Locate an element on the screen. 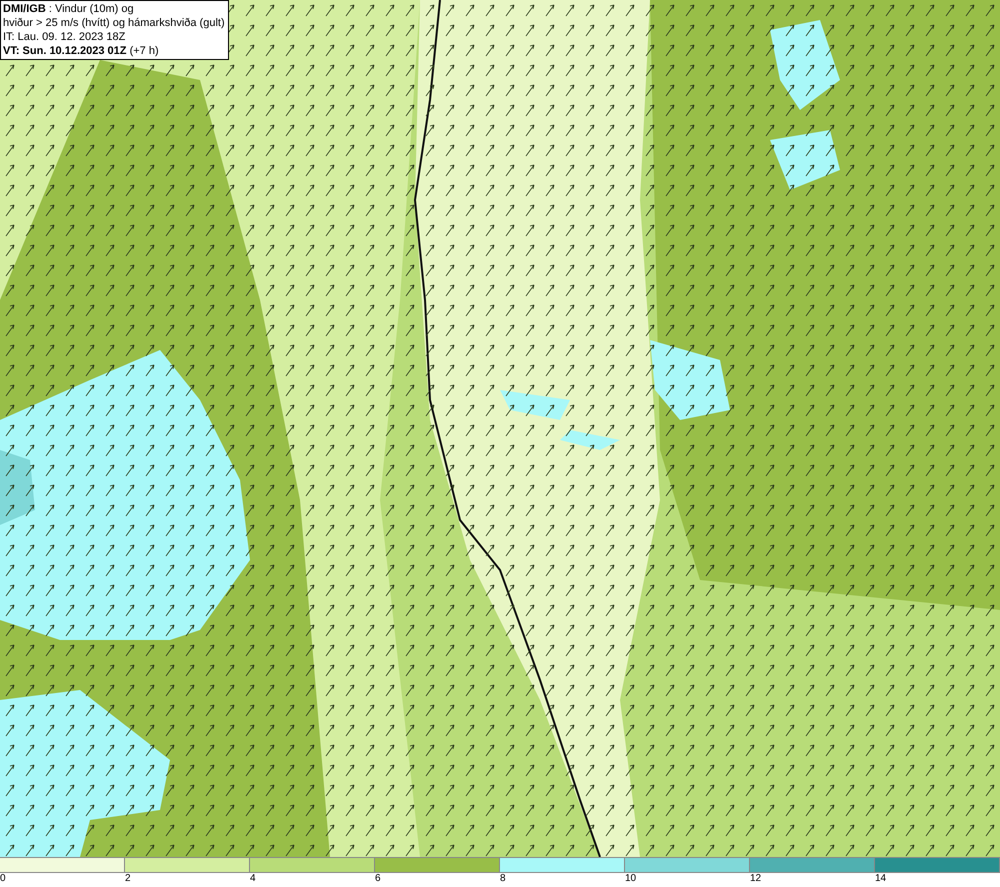 The height and width of the screenshot is (887, 1000). legend-label: 6 is located at coordinates (378, 879).